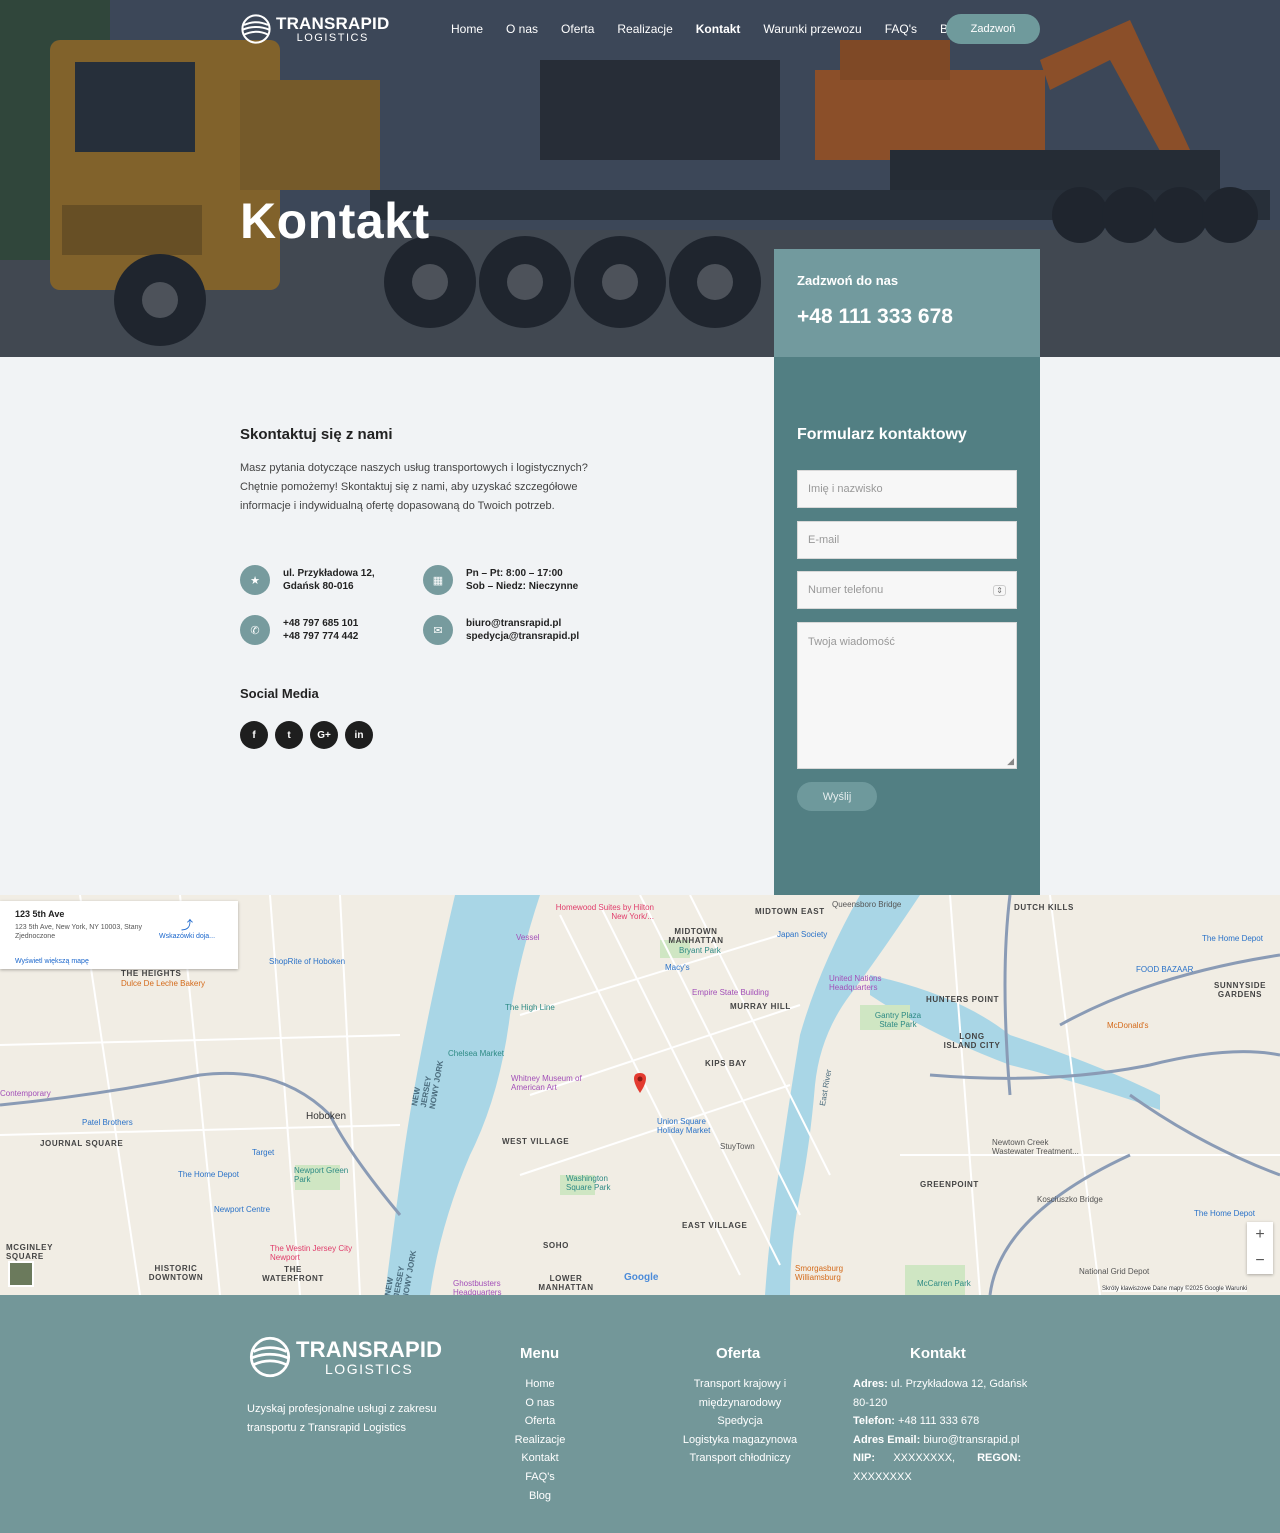 Image resolution: width=1280 pixels, height=1533 pixels. I want to click on footer-offer-title: Oferta, so click(738, 1353).